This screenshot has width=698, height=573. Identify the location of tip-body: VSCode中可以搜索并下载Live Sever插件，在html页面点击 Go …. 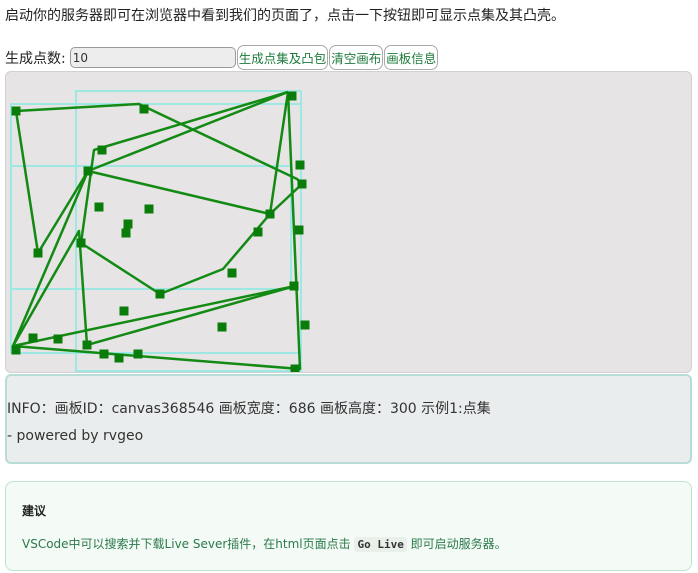
(356, 543).